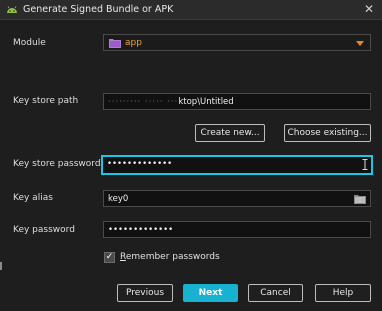  I want to click on key-password-value: •••••••••••••, so click(141, 230).